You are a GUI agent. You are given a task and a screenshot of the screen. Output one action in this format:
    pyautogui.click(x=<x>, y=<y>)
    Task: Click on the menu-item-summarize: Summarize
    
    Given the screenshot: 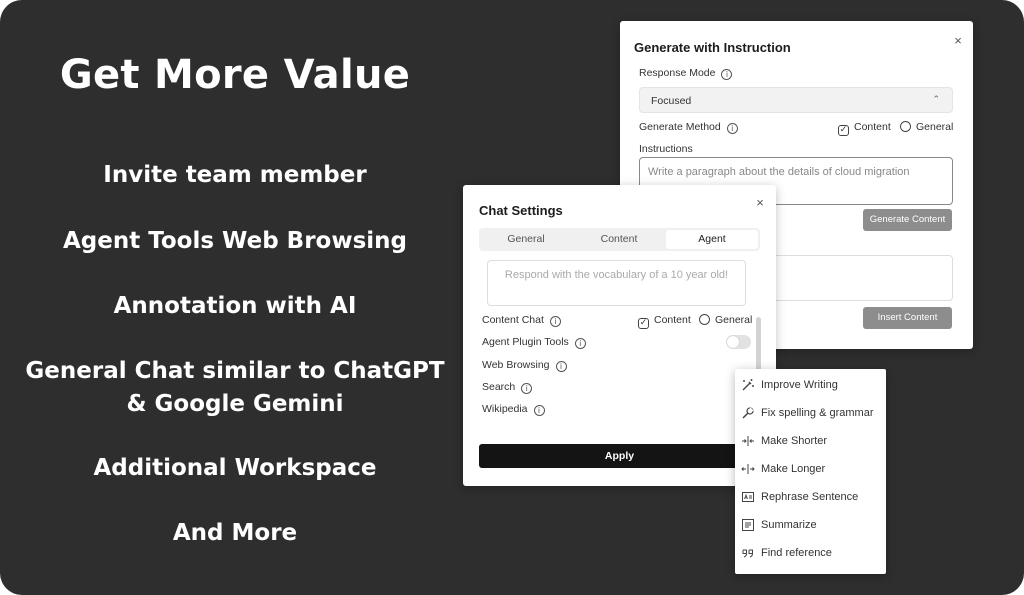 What is the action you would take?
    pyautogui.click(x=810, y=527)
    